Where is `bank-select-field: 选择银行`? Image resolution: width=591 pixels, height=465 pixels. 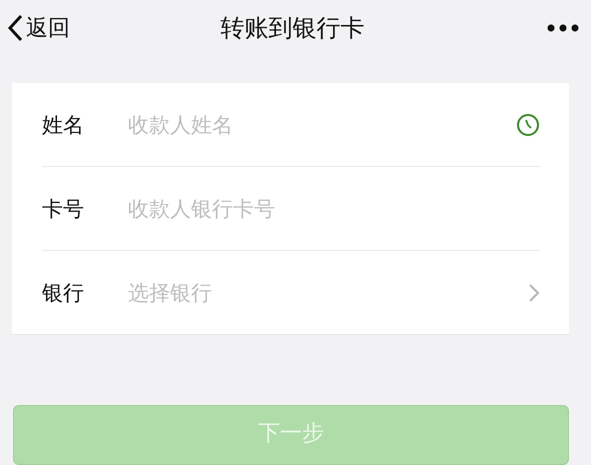
bank-select-field: 选择银行 is located at coordinates (328, 292).